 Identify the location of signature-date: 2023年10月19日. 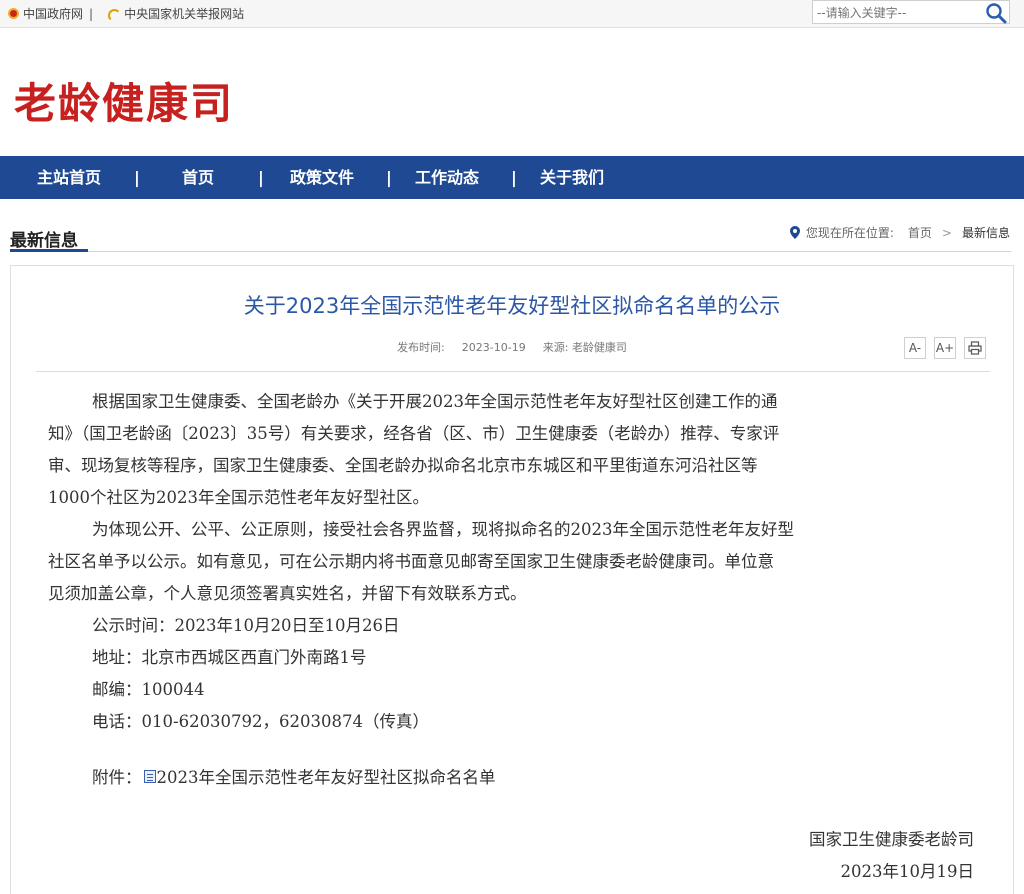
(907, 871).